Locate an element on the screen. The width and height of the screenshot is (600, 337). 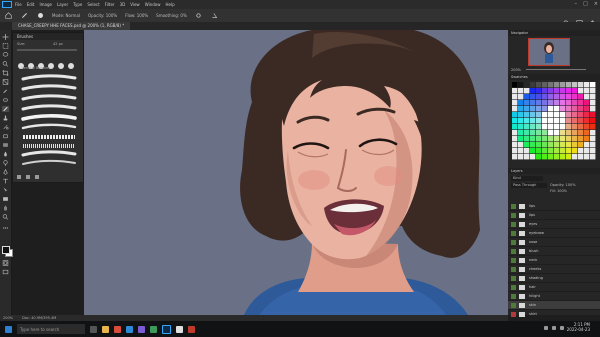
layer-row: shading is located at coordinates (554, 278).